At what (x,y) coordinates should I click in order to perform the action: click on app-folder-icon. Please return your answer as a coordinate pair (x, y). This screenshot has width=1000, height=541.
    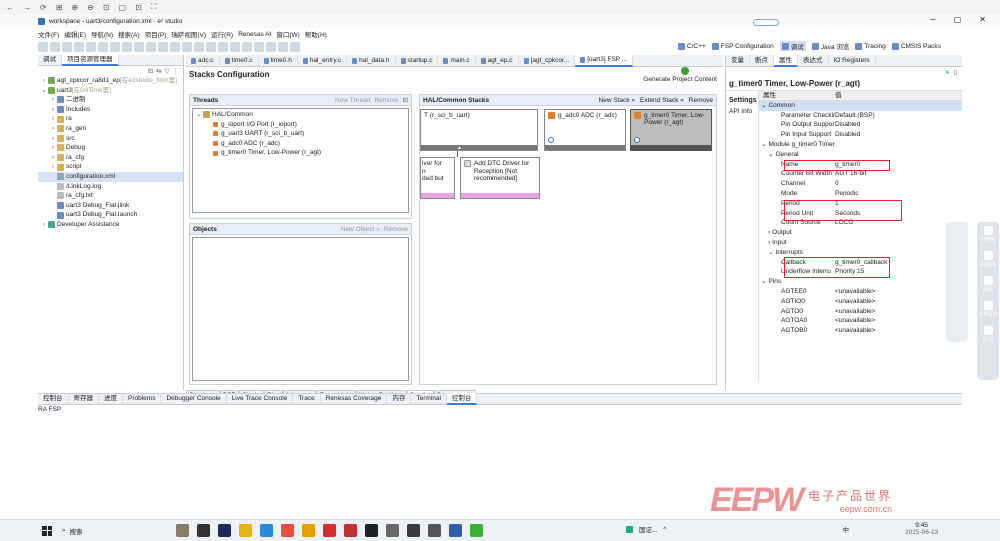
    Looking at the image, I should click on (308, 530).